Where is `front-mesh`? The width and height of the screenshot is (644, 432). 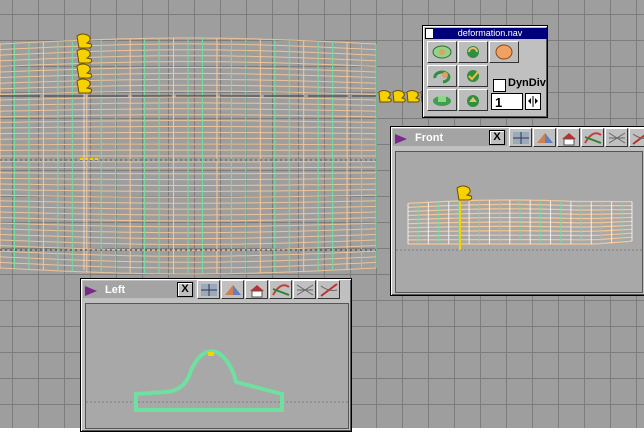
front-mesh is located at coordinates (519, 222).